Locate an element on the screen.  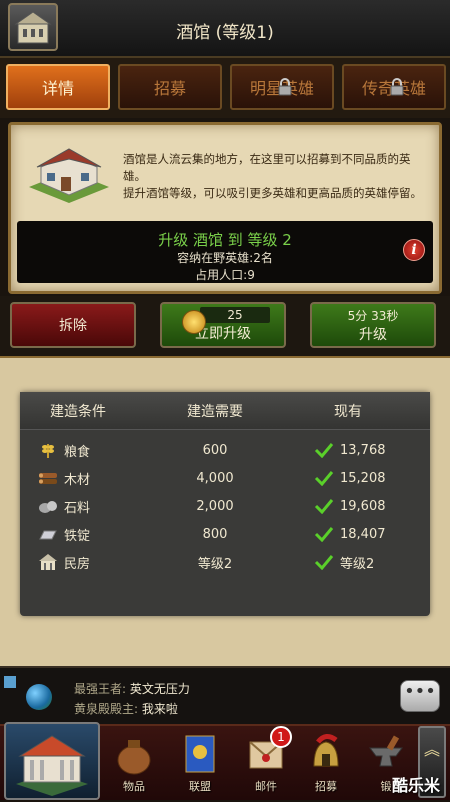
resource-needed: 4,000 is located at coordinates (215, 478).